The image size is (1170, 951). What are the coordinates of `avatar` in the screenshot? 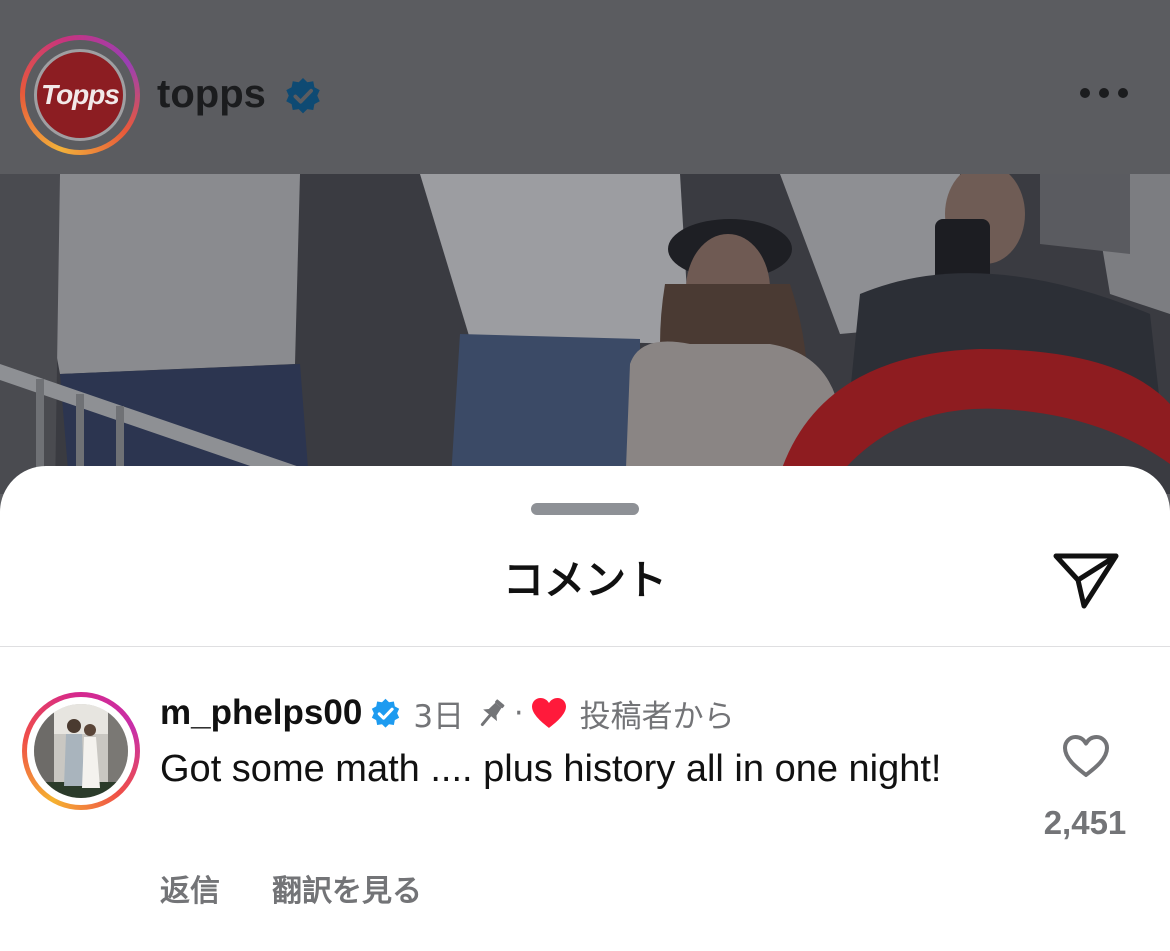 It's located at (81, 751).